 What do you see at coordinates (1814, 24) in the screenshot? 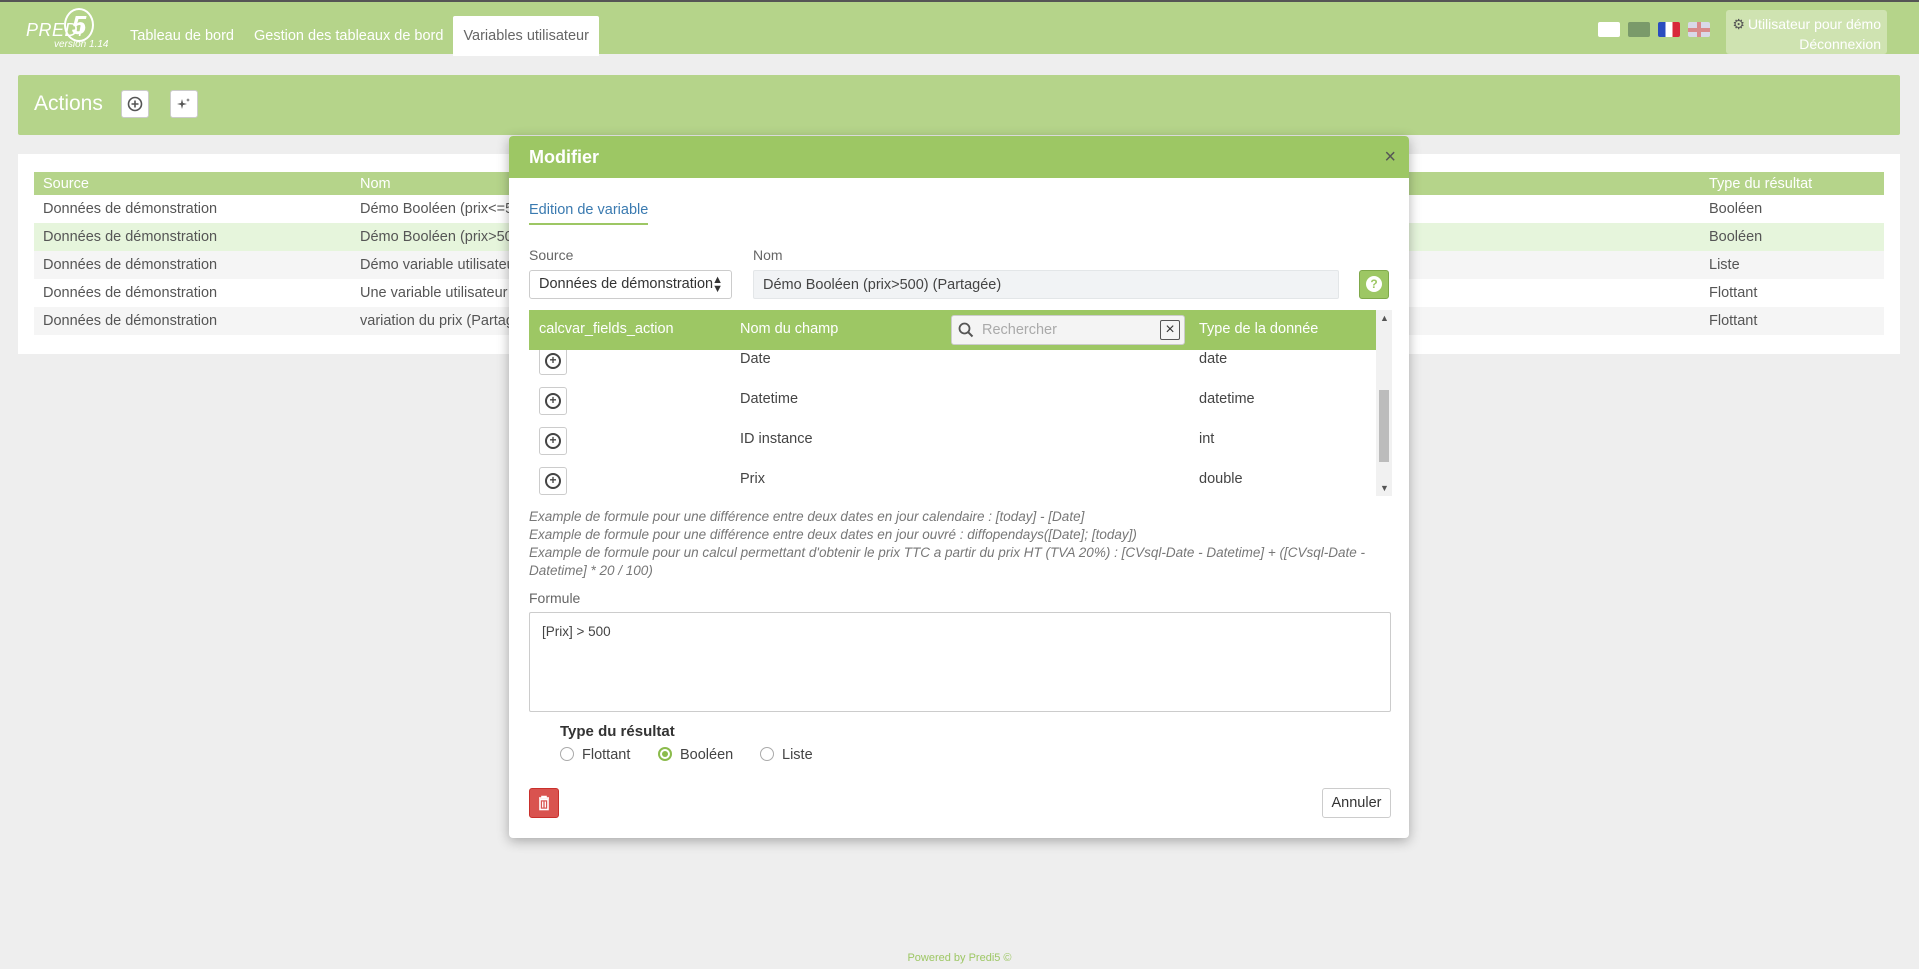
I see `user-name: Utilisateur pour démo` at bounding box center [1814, 24].